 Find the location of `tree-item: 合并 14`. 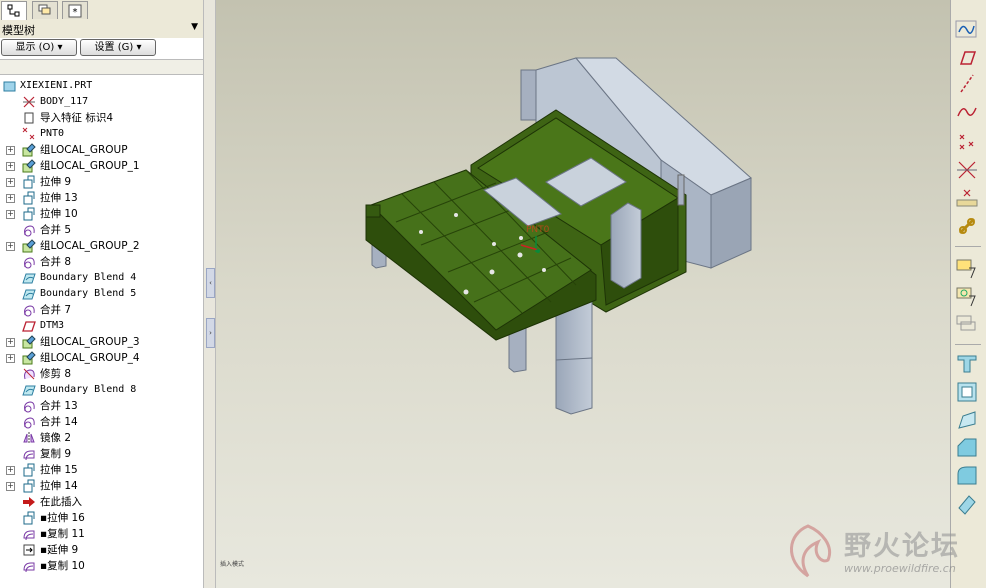

tree-item: 合并 14 is located at coordinates (101, 422).